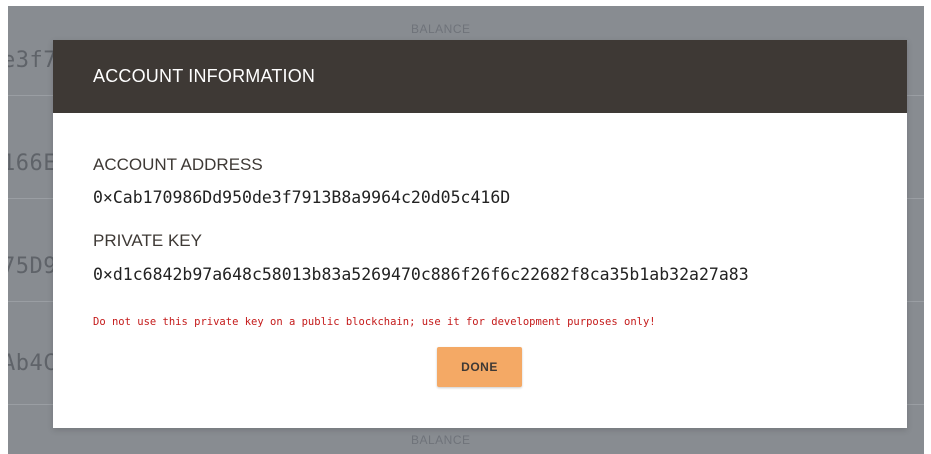  Describe the element at coordinates (32, 363) in the screenshot. I see `background-account-address: Ab4C` at that location.